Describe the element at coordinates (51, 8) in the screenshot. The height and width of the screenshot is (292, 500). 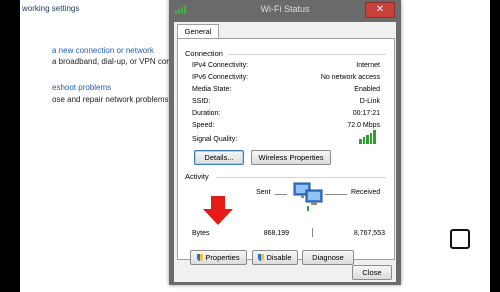
I see `bg-heading: working settings` at that location.